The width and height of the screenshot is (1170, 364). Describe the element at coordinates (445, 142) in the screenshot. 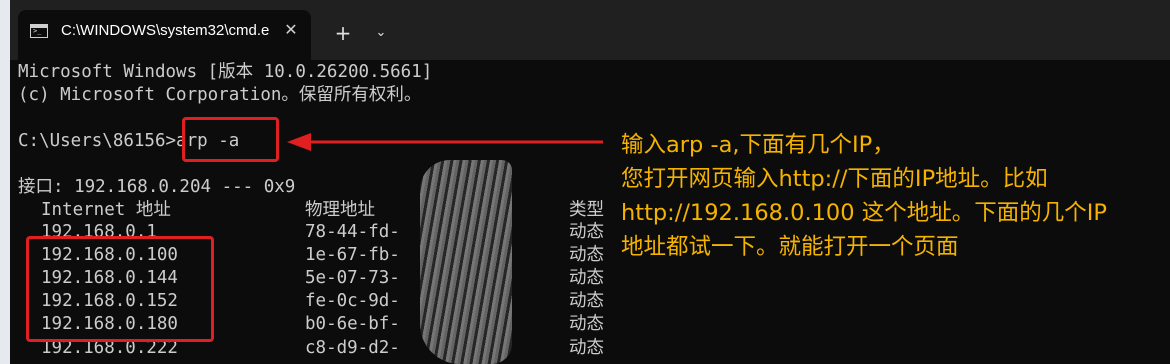

I see `arrow-icon` at that location.